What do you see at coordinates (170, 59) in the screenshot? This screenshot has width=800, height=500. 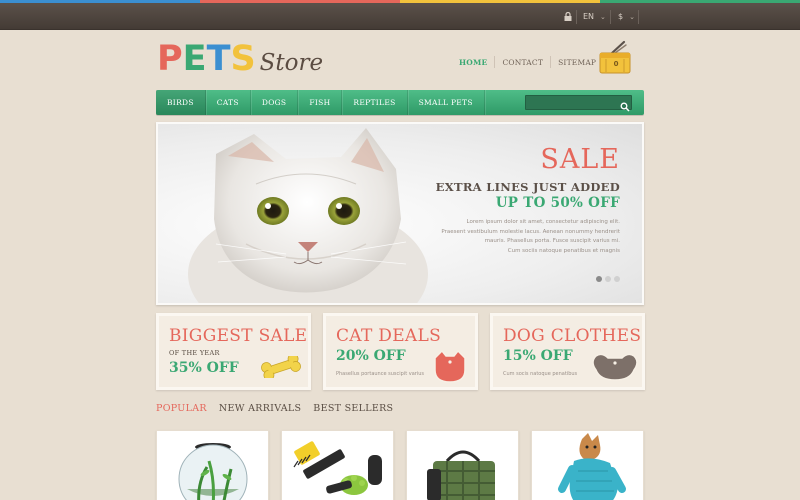 I see `logo-letter: P` at bounding box center [170, 59].